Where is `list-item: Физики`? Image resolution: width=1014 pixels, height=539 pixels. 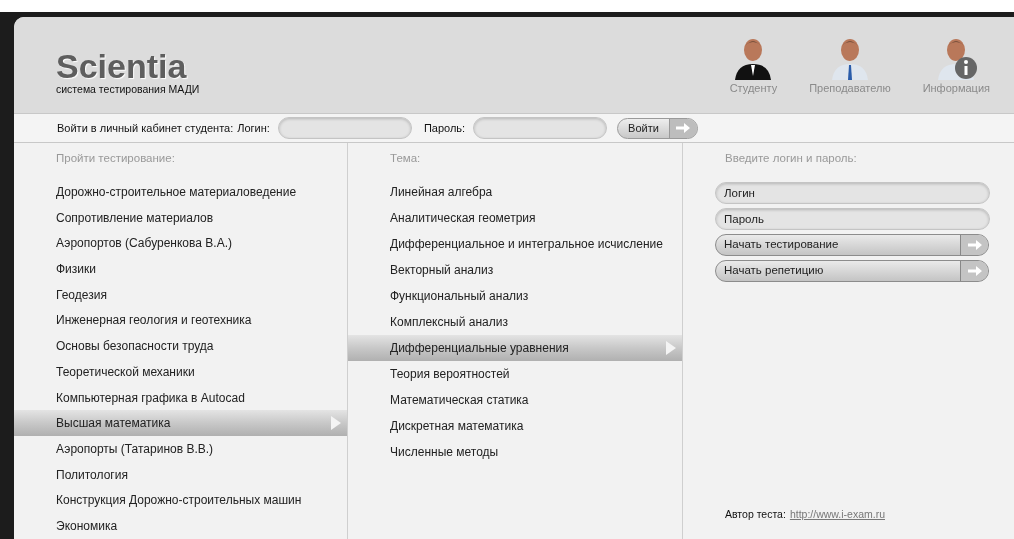
list-item: Физики is located at coordinates (180, 269).